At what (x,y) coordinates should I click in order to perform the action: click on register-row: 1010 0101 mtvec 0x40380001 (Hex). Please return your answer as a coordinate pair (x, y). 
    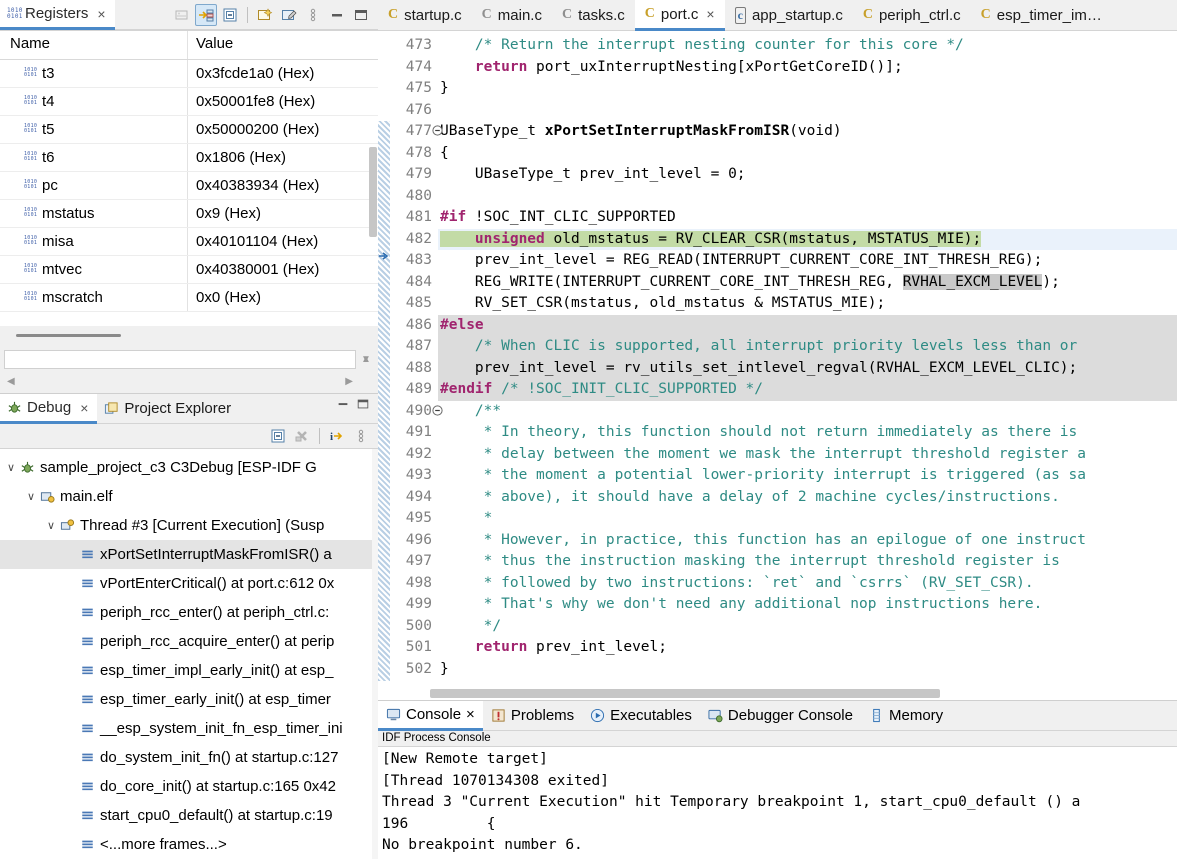
    Looking at the image, I should click on (189, 270).